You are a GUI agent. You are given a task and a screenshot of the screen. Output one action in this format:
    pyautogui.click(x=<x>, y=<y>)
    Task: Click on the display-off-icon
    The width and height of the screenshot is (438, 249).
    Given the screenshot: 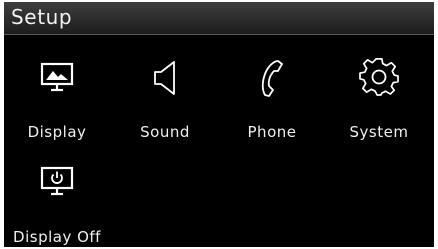 What is the action you would take?
    pyautogui.click(x=57, y=178)
    